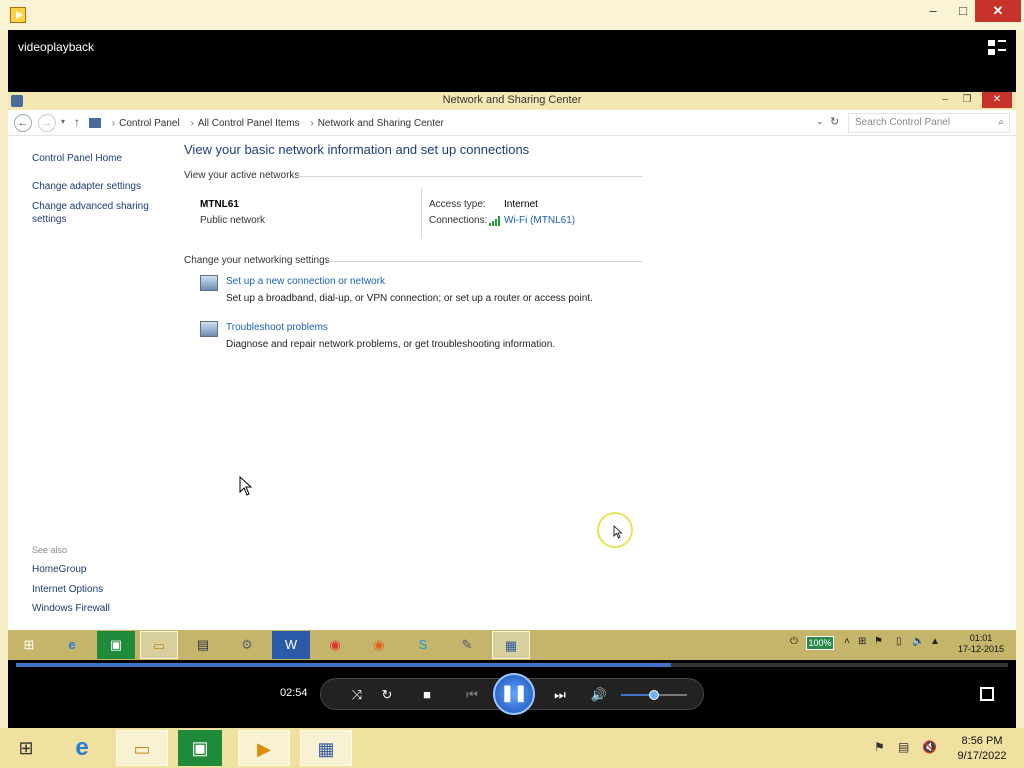 Image resolution: width=1024 pixels, height=768 pixels. I want to click on windows-tray-icon: ⊞, so click(862, 641).